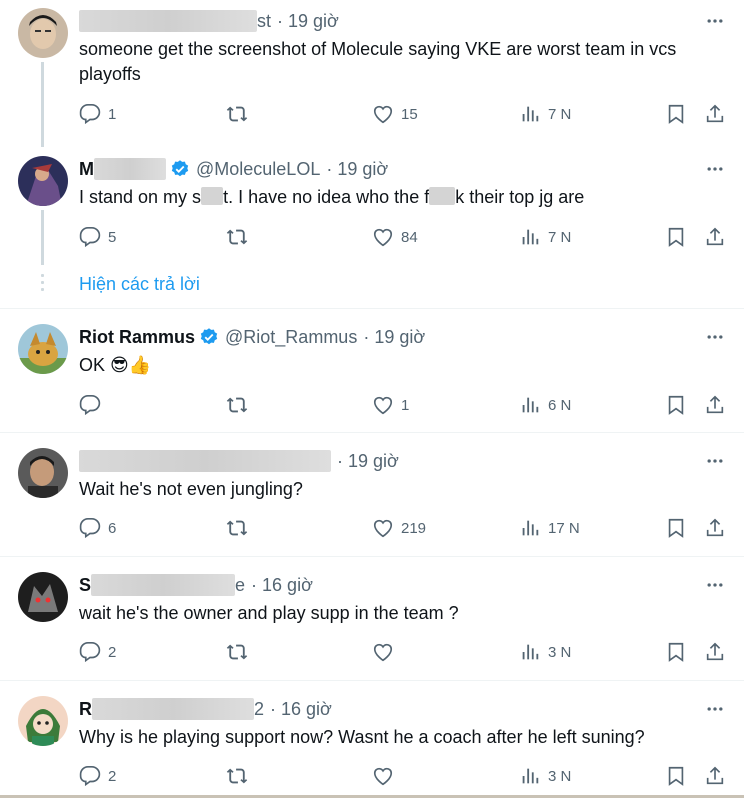  What do you see at coordinates (86, 169) in the screenshot?
I see `tweet-name: M` at bounding box center [86, 169].